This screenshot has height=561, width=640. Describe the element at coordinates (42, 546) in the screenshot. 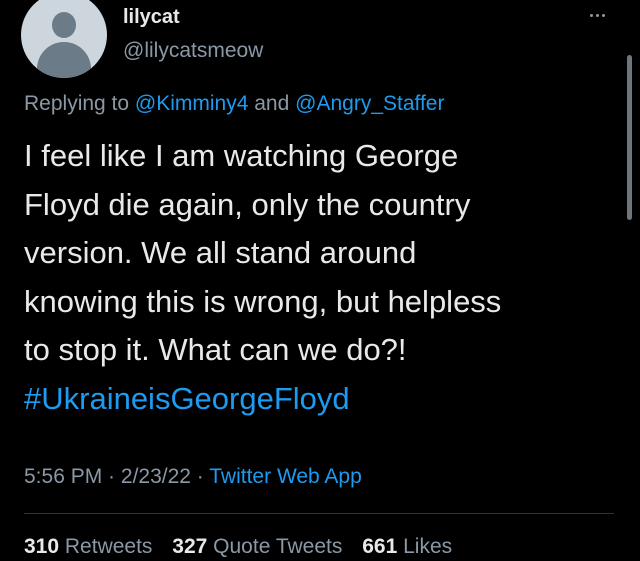

I see `retweets-count: 310` at that location.